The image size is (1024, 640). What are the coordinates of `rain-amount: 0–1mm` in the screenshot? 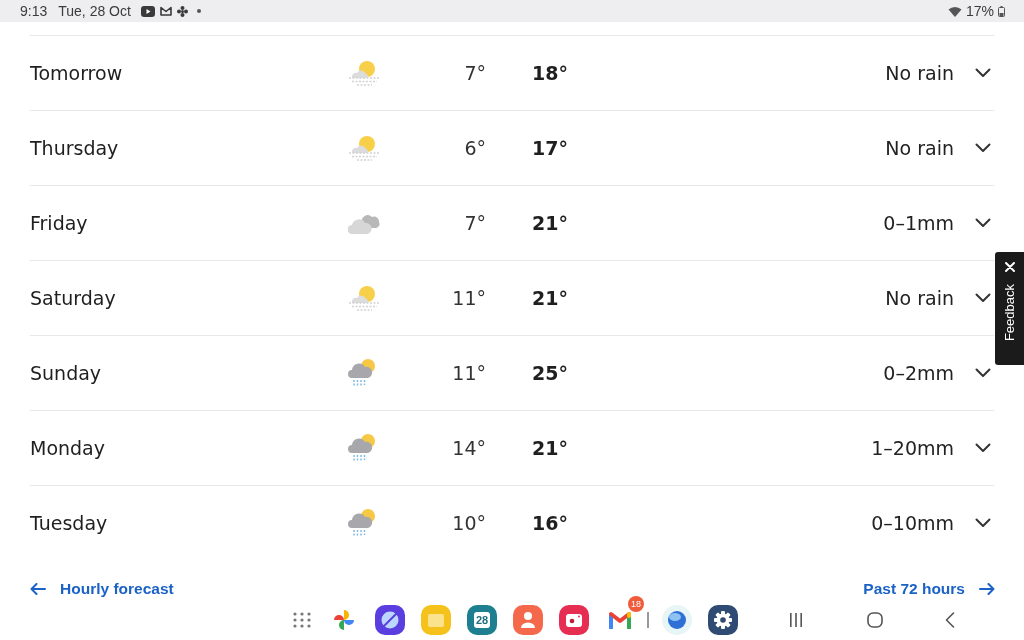 It's located at (918, 223).